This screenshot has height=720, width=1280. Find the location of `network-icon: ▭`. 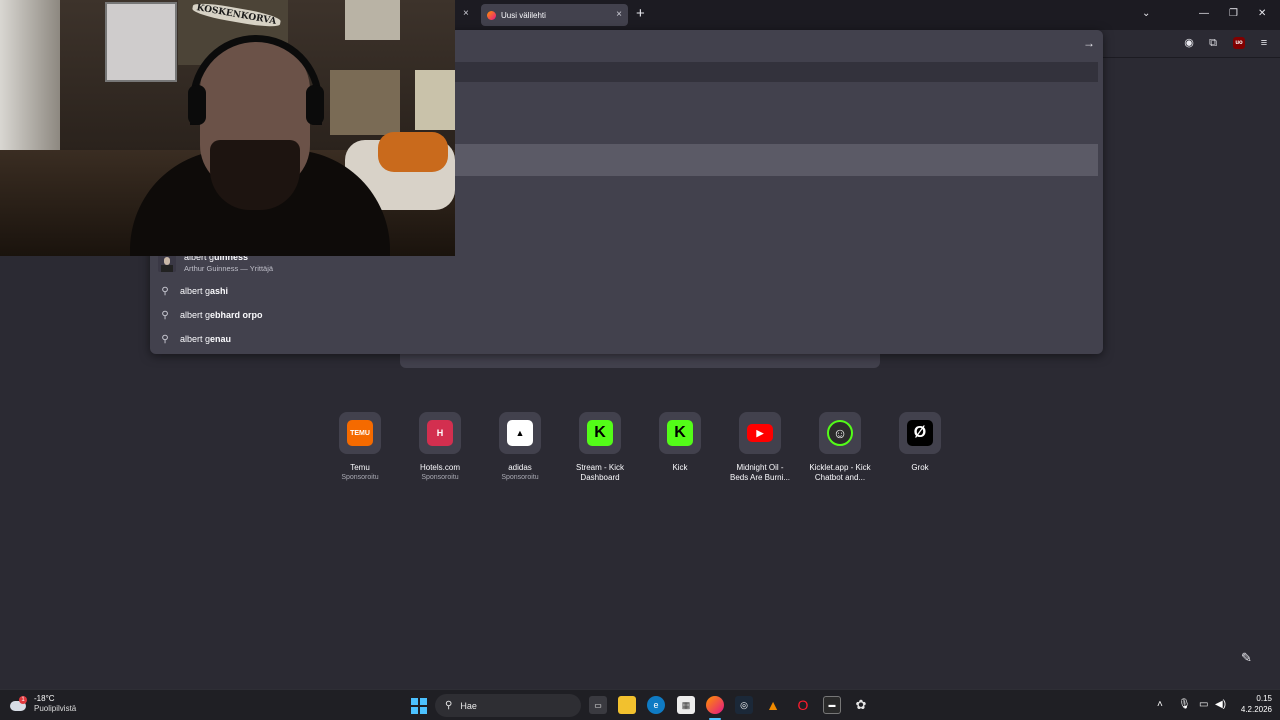

network-icon: ▭ is located at coordinates (1203, 704).